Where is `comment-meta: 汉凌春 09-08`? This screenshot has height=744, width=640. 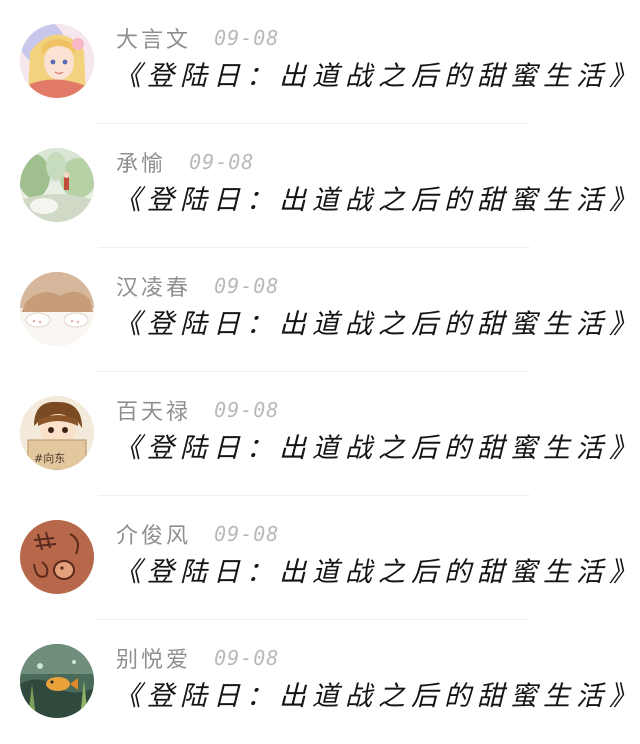 comment-meta: 汉凌春 09-08 is located at coordinates (198, 286).